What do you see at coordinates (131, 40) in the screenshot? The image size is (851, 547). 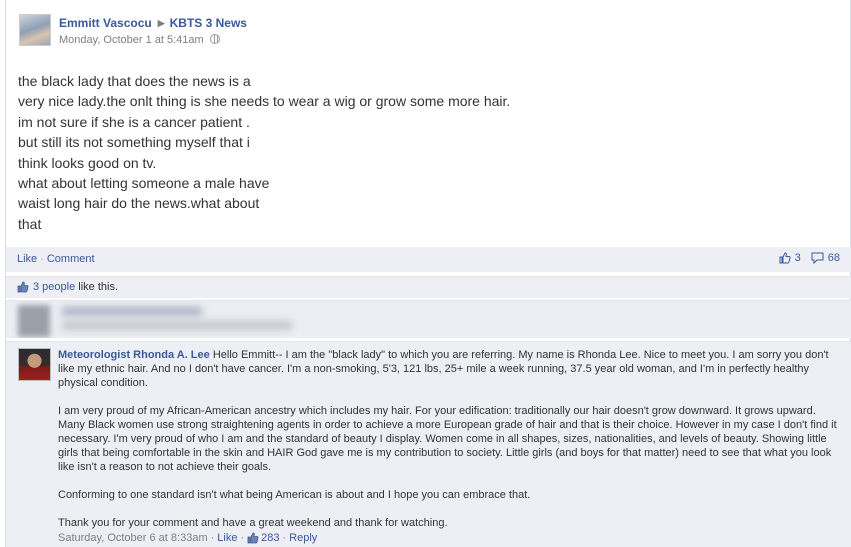 I see `post-timestamp: Monday, October 1 at 5:41am` at bounding box center [131, 40].